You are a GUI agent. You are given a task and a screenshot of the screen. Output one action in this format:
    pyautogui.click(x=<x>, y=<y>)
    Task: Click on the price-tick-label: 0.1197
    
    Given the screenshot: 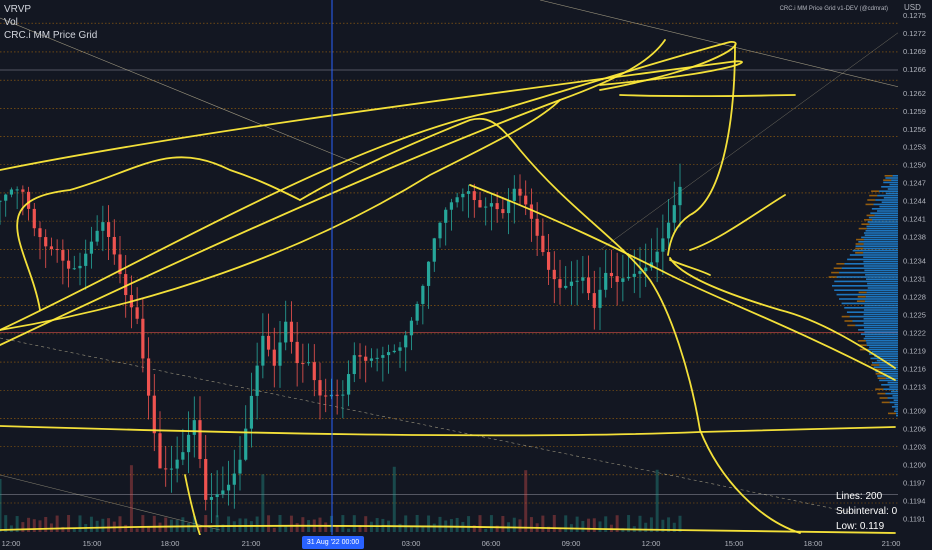 What is the action you would take?
    pyautogui.click(x=914, y=483)
    